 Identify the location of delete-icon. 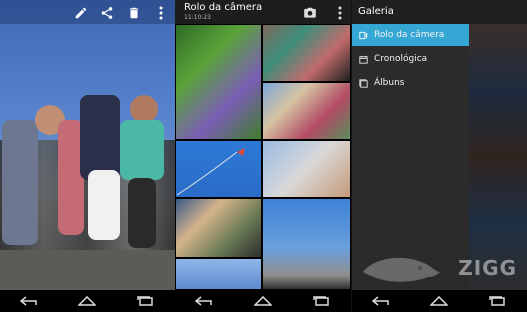
(134, 13).